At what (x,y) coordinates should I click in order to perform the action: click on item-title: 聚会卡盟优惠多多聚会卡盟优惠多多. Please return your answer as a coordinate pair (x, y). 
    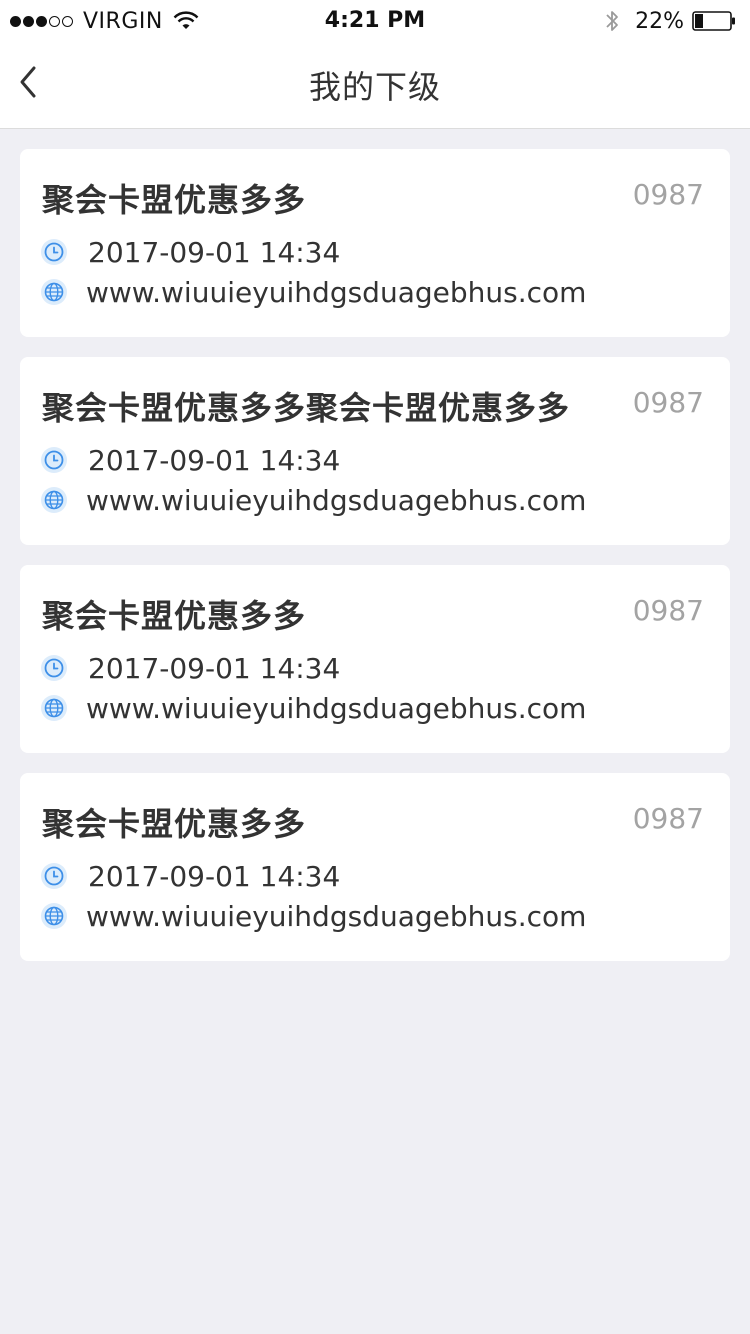
    Looking at the image, I should click on (306, 408).